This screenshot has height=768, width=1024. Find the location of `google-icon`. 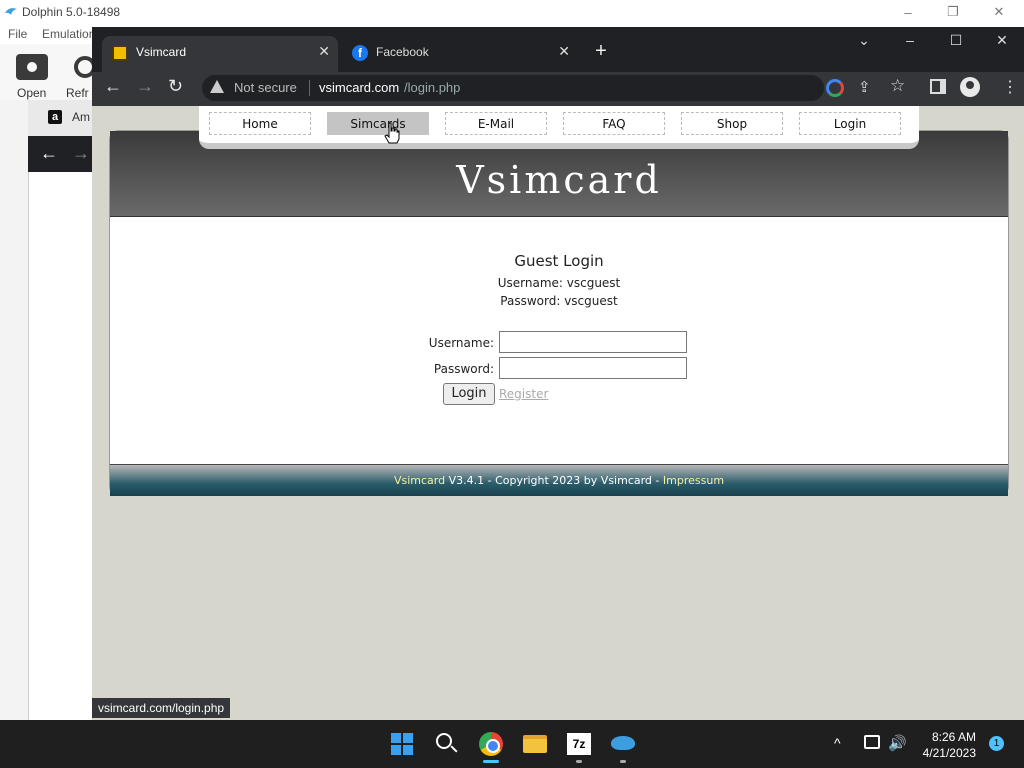

google-icon is located at coordinates (835, 88).